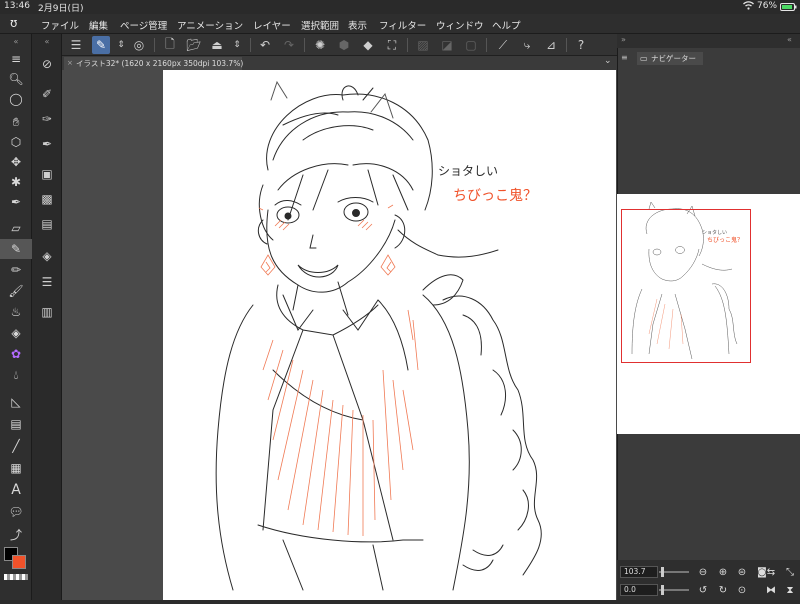 This screenshot has height=604, width=800. Describe the element at coordinates (16, 228) in the screenshot. I see `eraser-tool-icon: ▱` at that location.